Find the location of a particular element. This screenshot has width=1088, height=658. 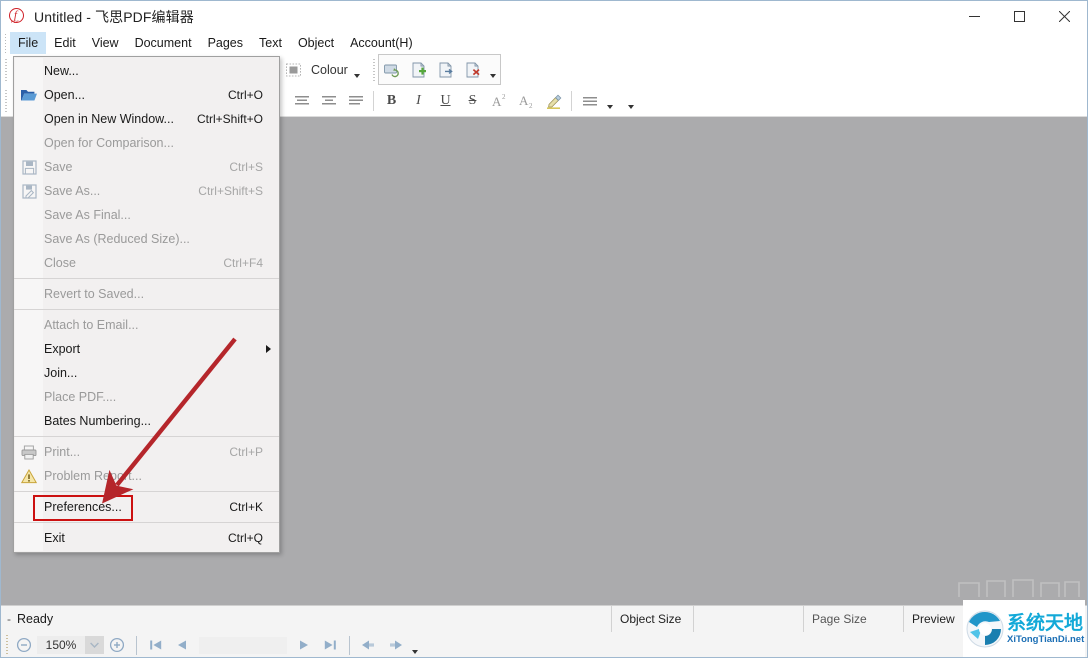

page-tools-group is located at coordinates (439, 69).